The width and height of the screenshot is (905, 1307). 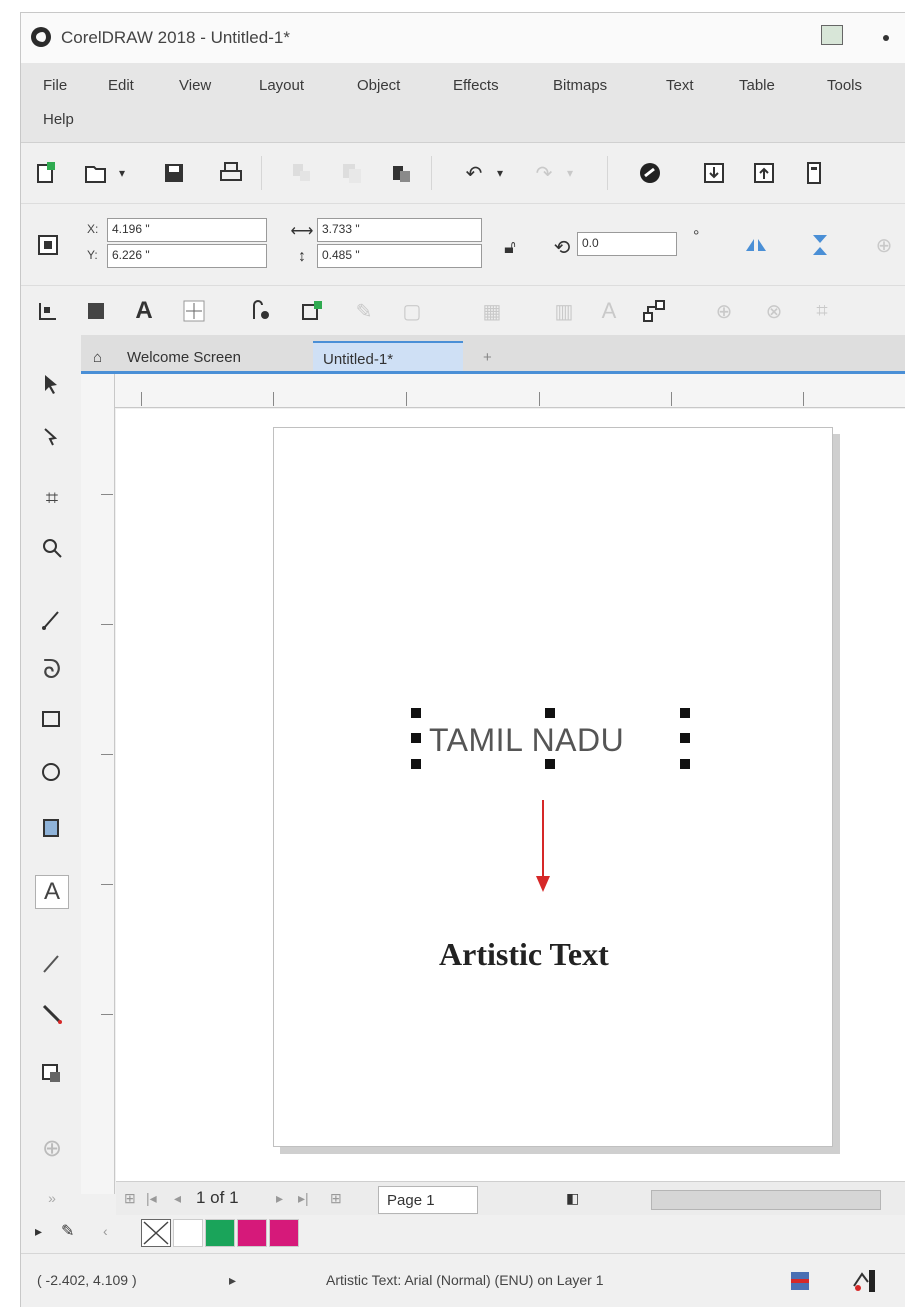 What do you see at coordinates (844, 85) in the screenshot?
I see `menu-tools: Tools` at bounding box center [844, 85].